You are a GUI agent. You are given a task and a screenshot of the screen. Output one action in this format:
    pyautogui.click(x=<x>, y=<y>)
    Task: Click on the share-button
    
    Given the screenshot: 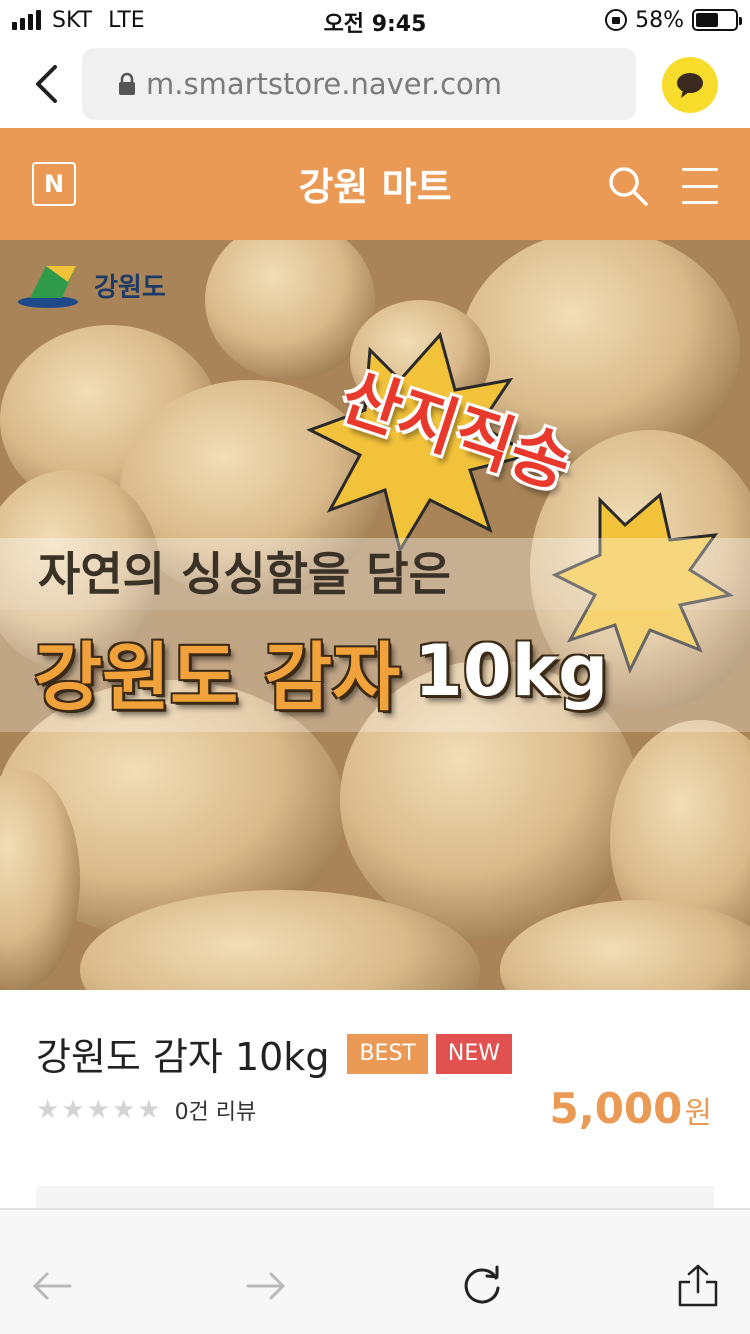 What is the action you would take?
    pyautogui.click(x=698, y=1286)
    